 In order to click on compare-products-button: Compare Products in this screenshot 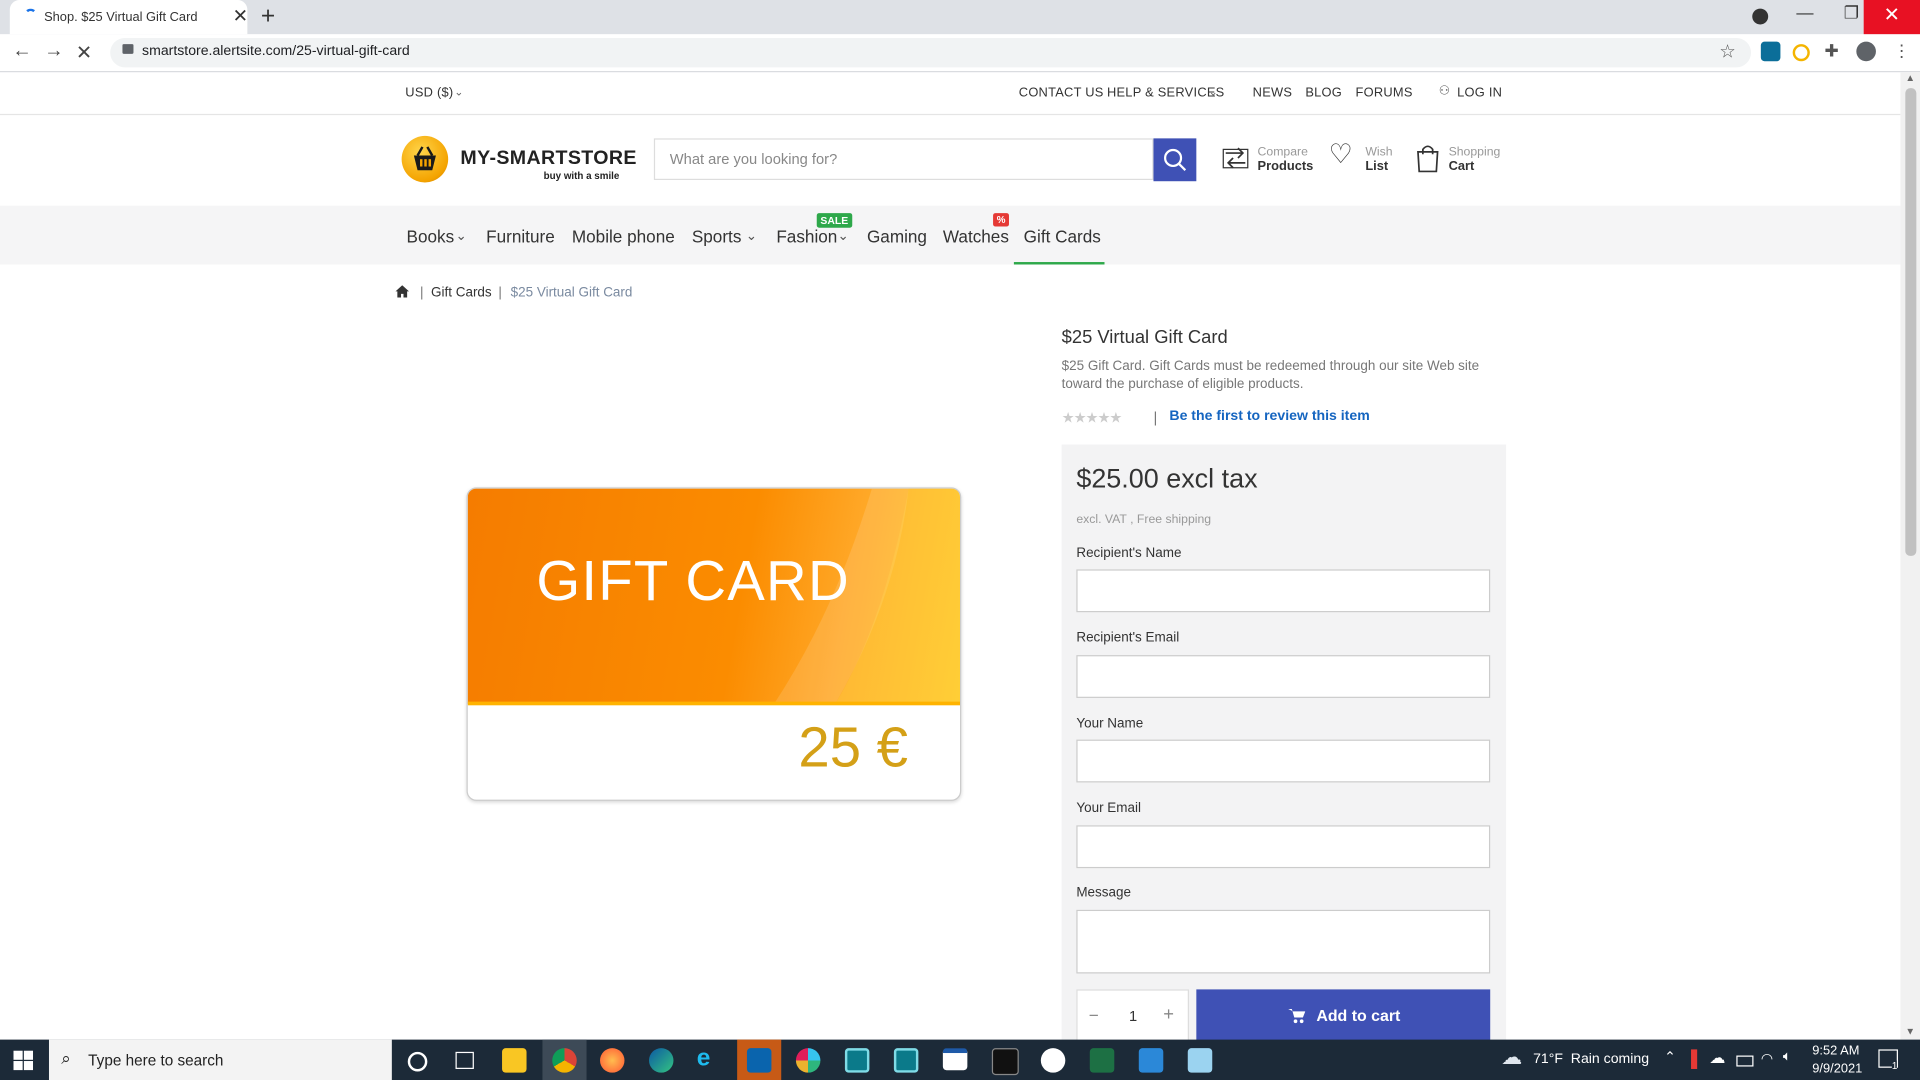, I will do `click(1267, 160)`.